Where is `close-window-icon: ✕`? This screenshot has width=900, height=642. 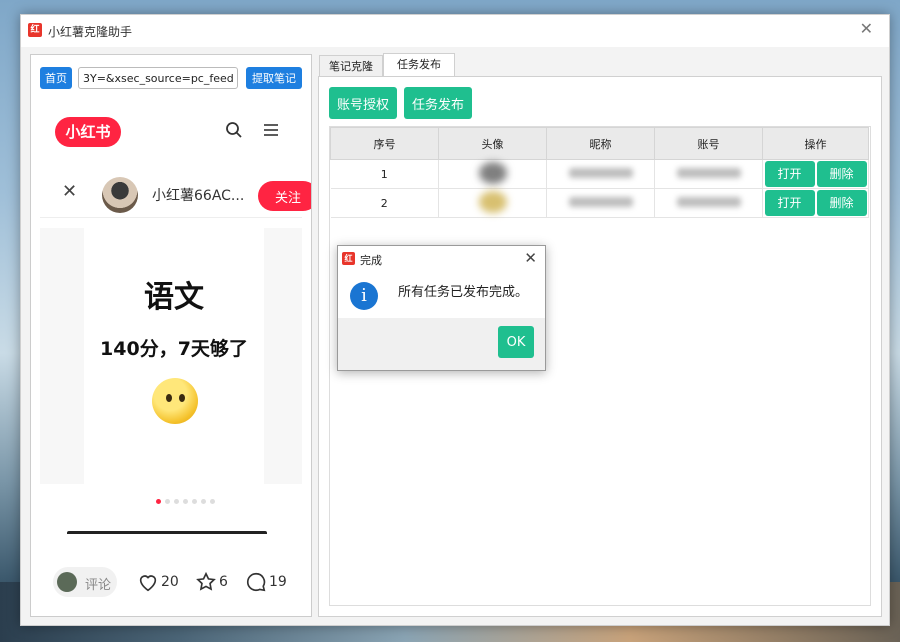 close-window-icon: ✕ is located at coordinates (866, 28).